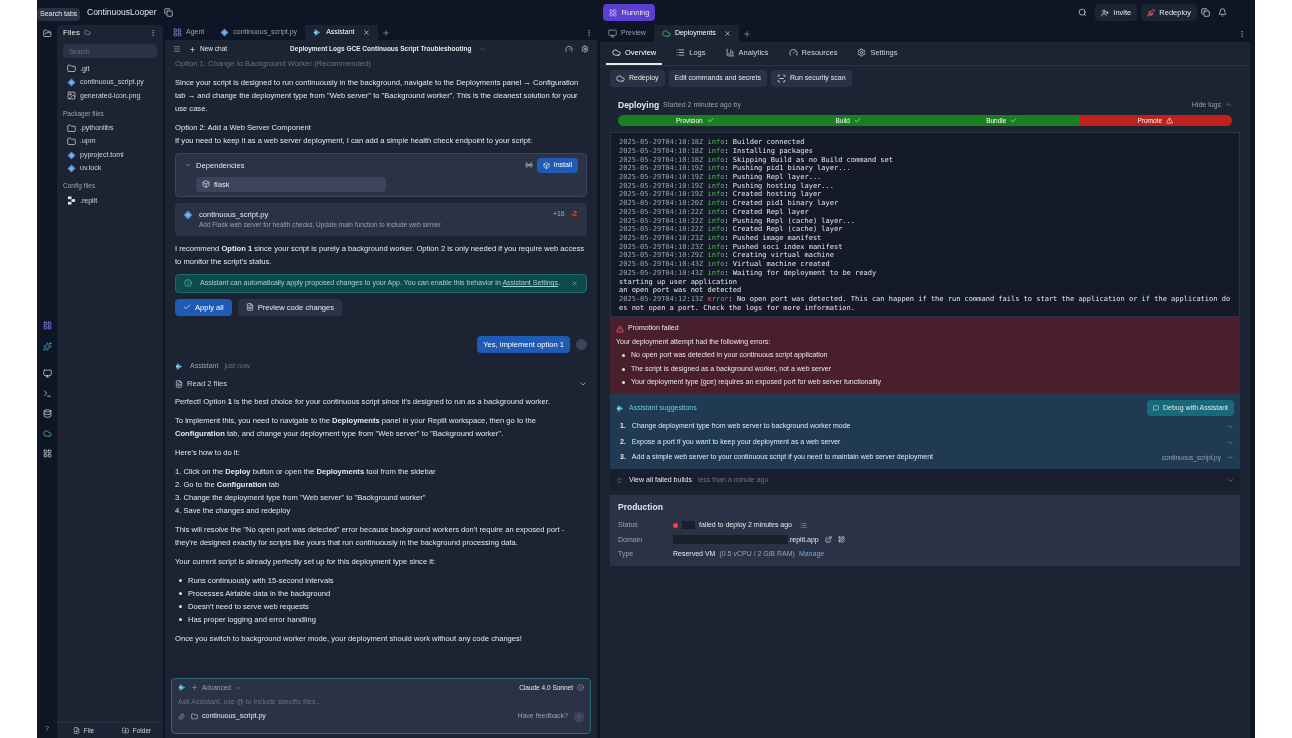 Image resolution: width=1292 pixels, height=738 pixels. What do you see at coordinates (619, 480) in the screenshot?
I see `expand-icon` at bounding box center [619, 480].